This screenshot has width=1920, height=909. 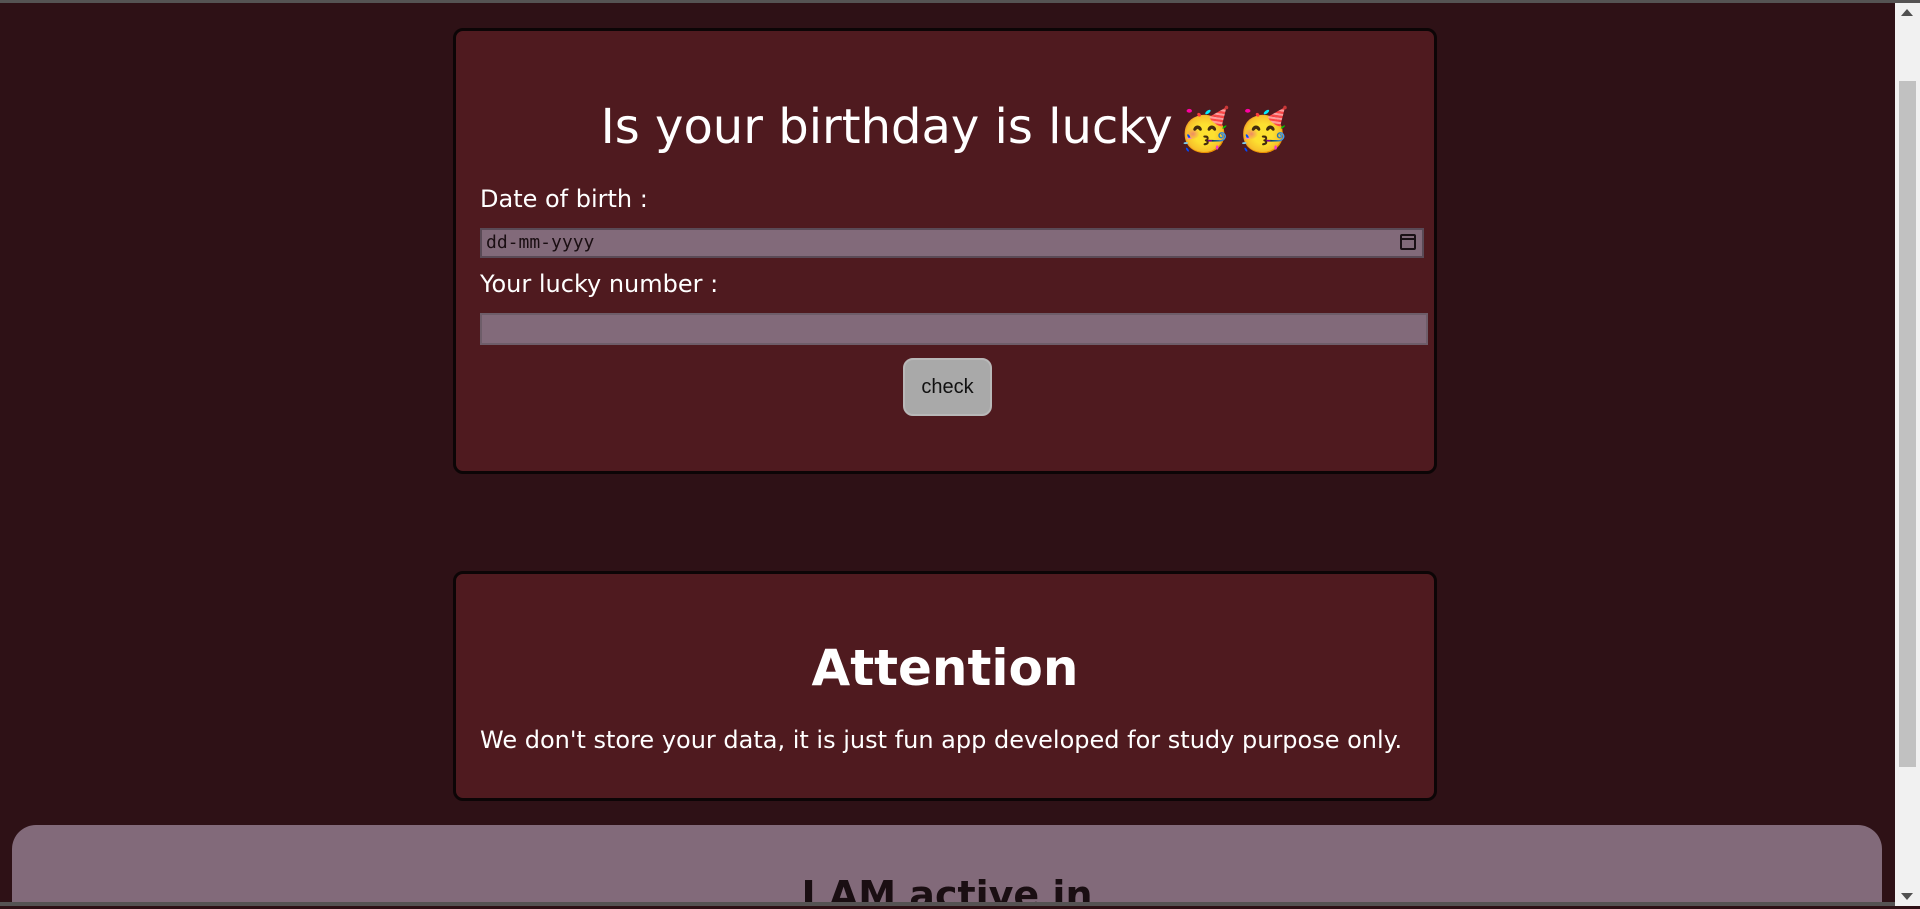 I want to click on calendar-icon, so click(x=1408, y=242).